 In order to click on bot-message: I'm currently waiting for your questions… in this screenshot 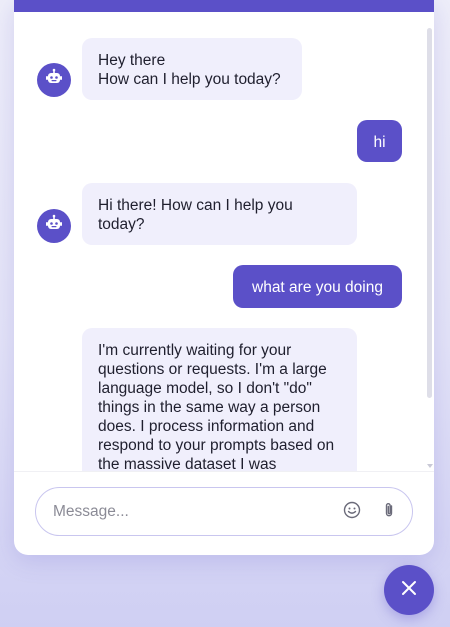, I will do `click(219, 399)`.